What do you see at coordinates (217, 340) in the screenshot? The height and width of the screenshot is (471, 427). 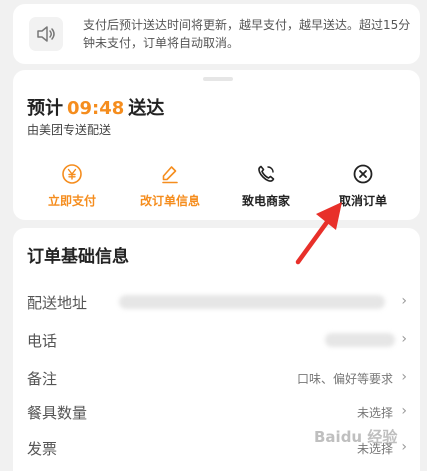 I see `phone-row: 电话 ›` at bounding box center [217, 340].